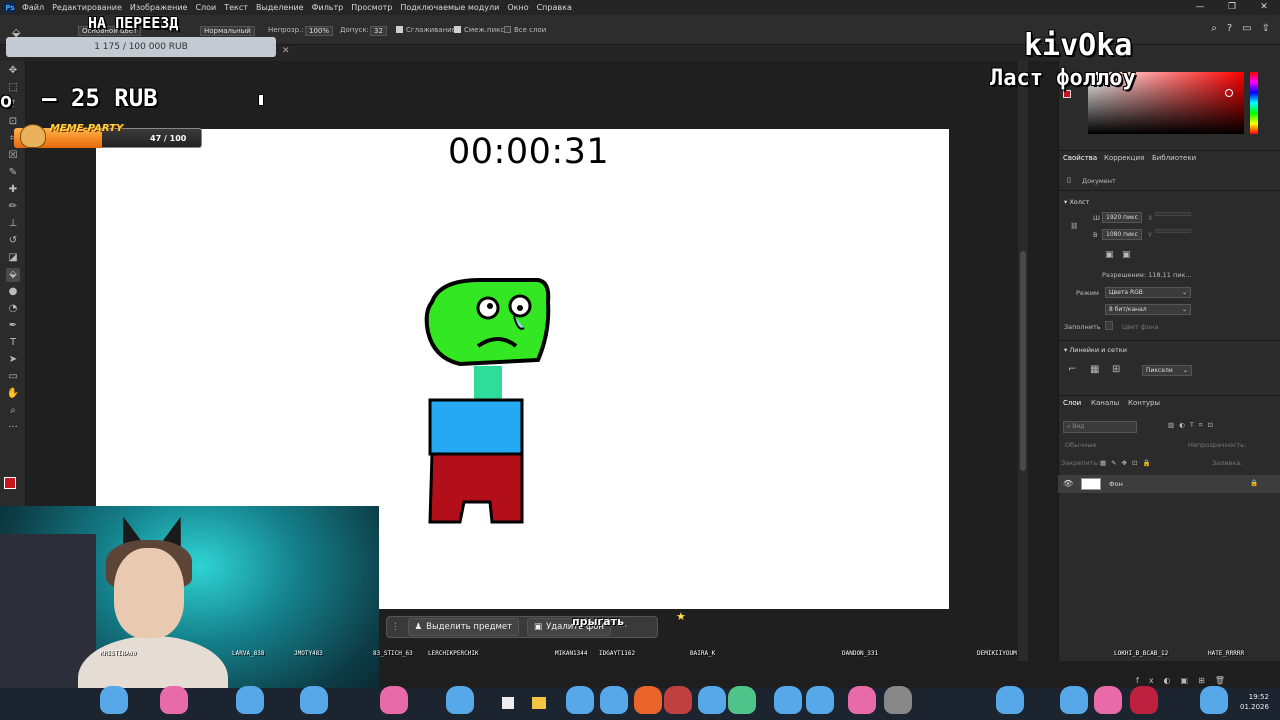 Image resolution: width=1280 pixels, height=720 pixels. What do you see at coordinates (1072, 403) in the screenshot?
I see `tab-layers: Слои` at bounding box center [1072, 403].